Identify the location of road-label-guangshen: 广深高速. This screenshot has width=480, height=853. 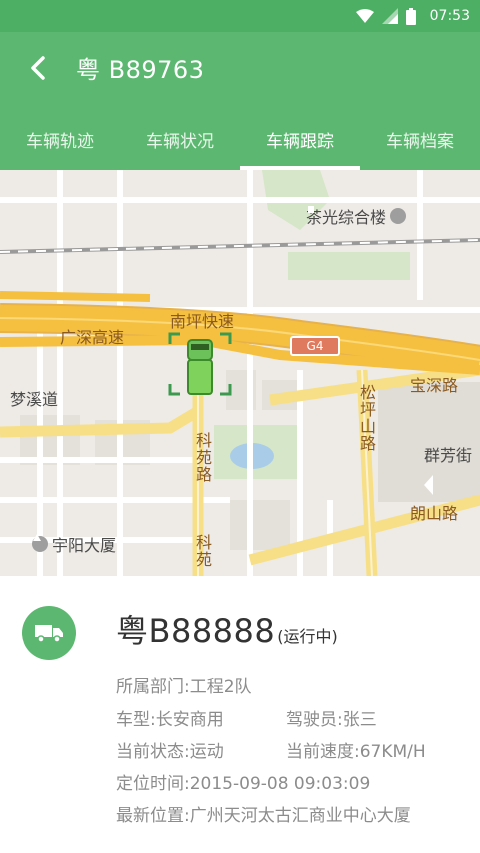
(92, 337).